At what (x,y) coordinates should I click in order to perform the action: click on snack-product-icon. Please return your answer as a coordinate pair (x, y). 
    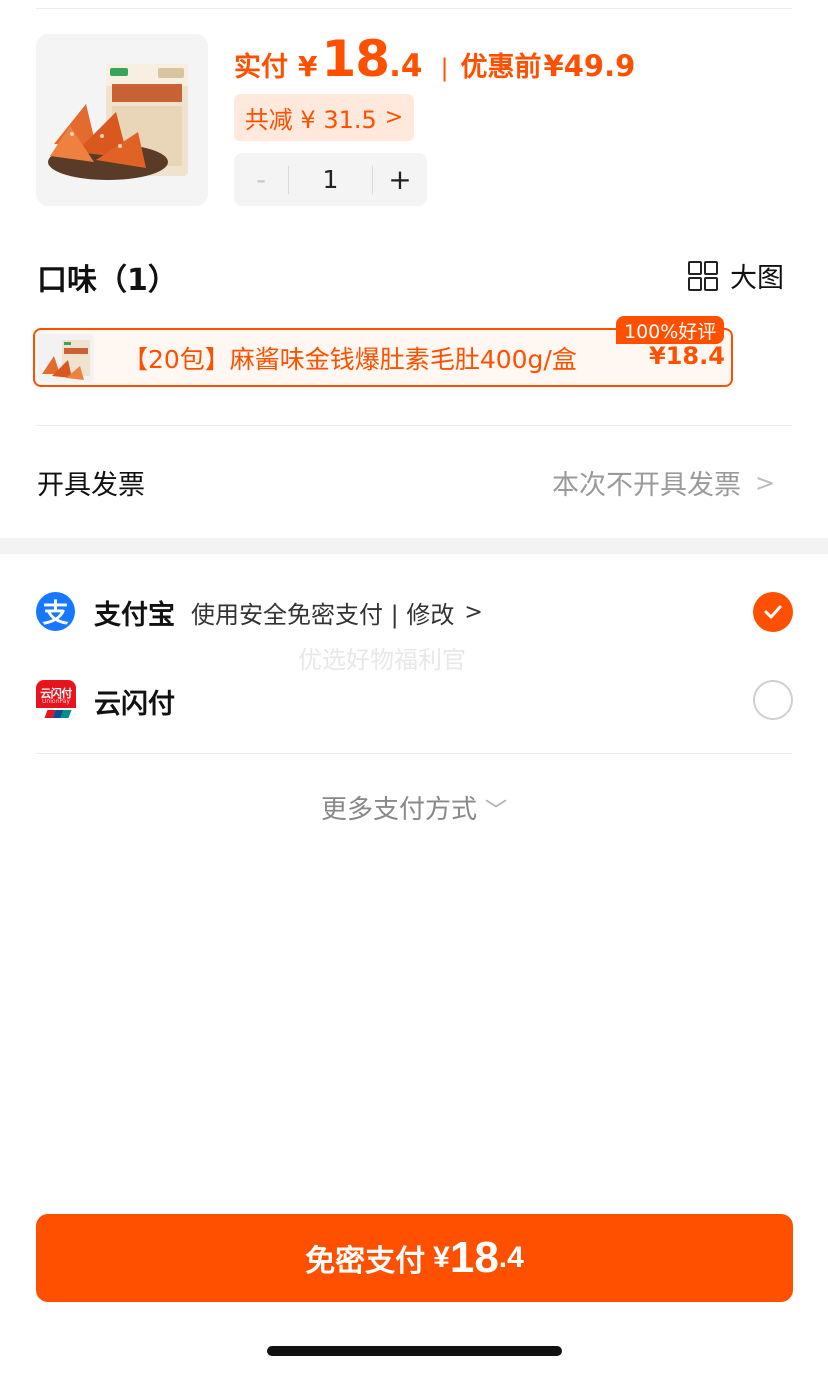
    Looking at the image, I should click on (118, 122).